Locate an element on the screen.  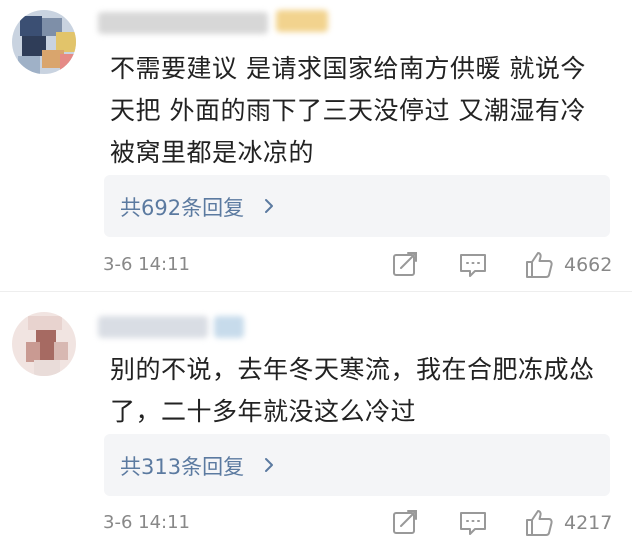
comment-text-line: 被窝里都是冰凉的 is located at coordinates (212, 152).